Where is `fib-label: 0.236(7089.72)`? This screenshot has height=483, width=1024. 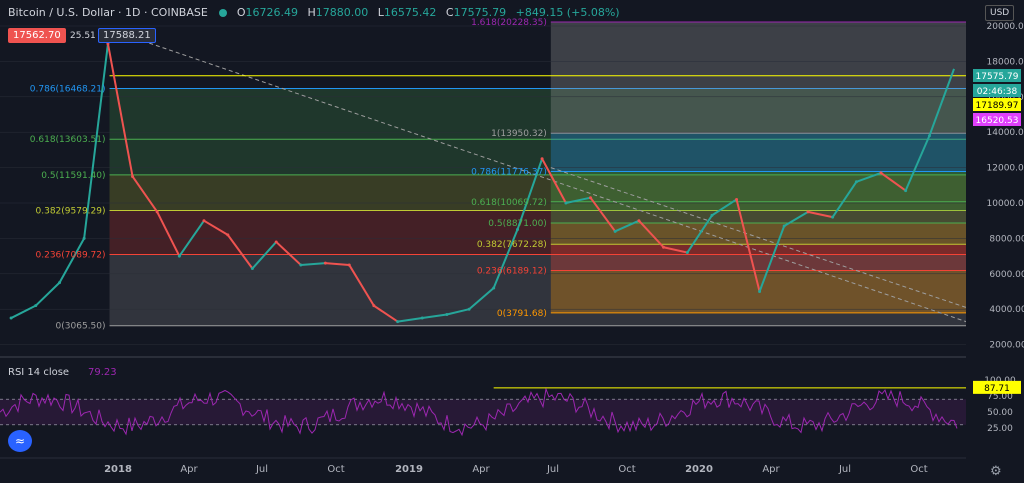 fib-label: 0.236(7089.72) is located at coordinates (71, 256).